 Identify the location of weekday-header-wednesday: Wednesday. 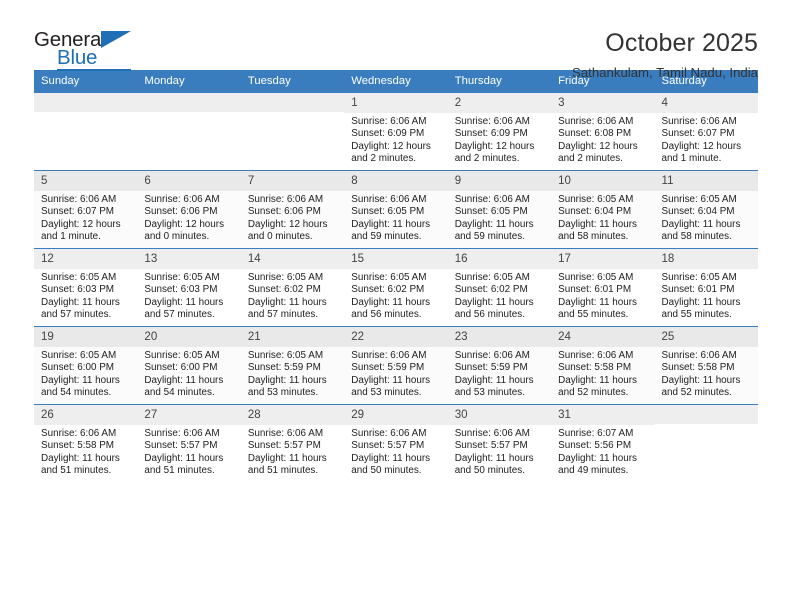
(396, 81).